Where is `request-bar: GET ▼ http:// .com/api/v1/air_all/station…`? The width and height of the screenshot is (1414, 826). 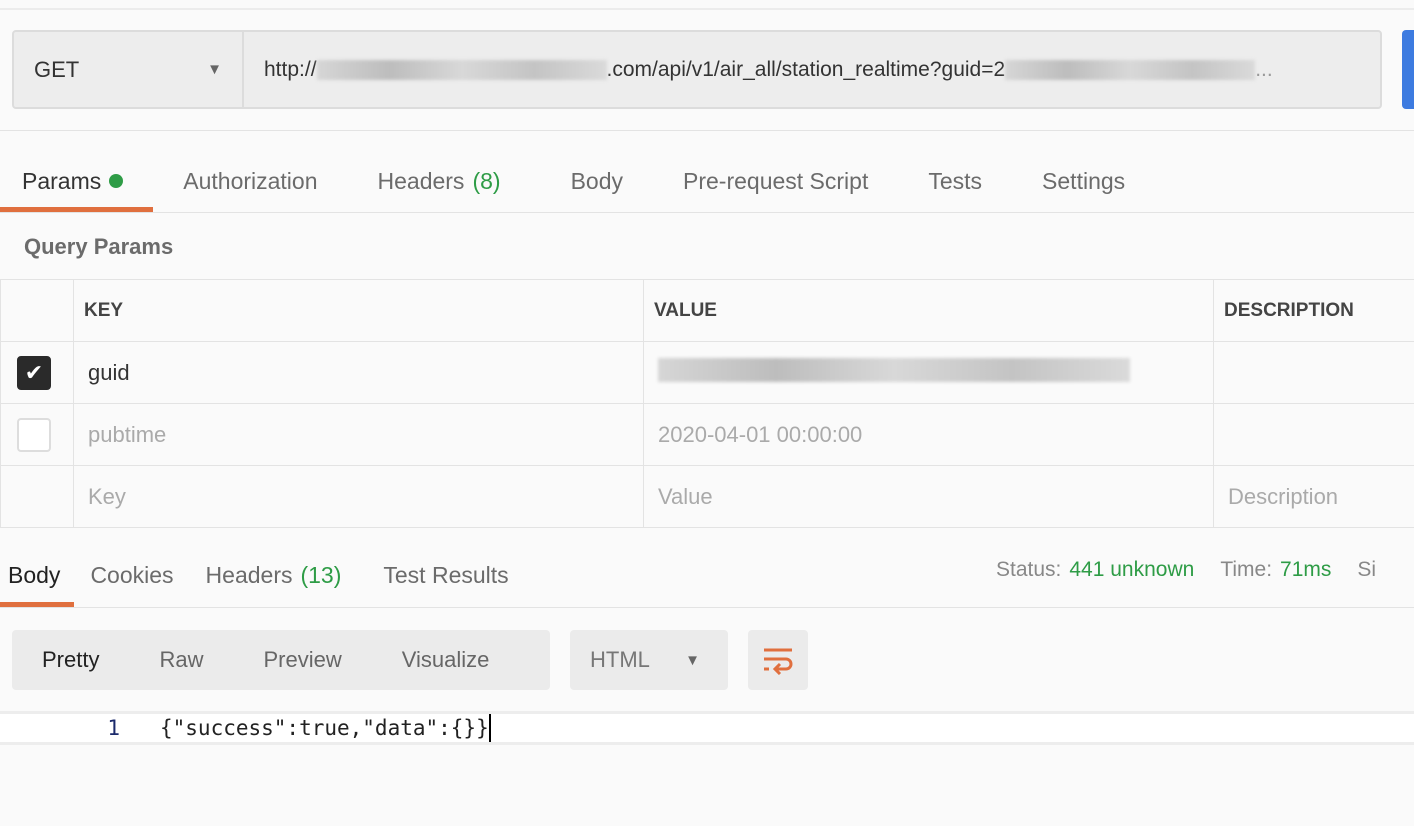 request-bar: GET ▼ http:// .com/api/v1/air_all/station… is located at coordinates (697, 69).